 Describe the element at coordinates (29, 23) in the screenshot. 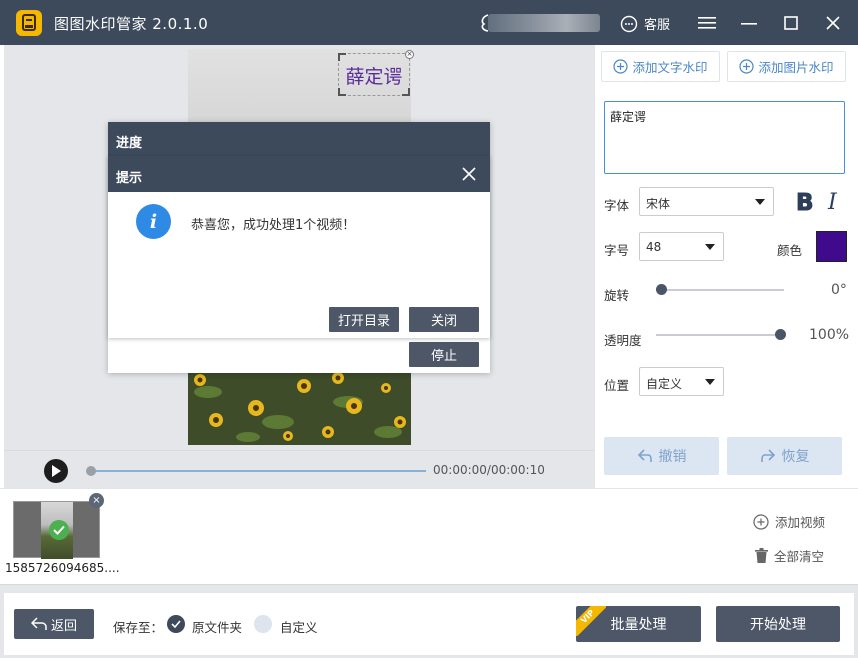

I see `app-logo-icon` at that location.